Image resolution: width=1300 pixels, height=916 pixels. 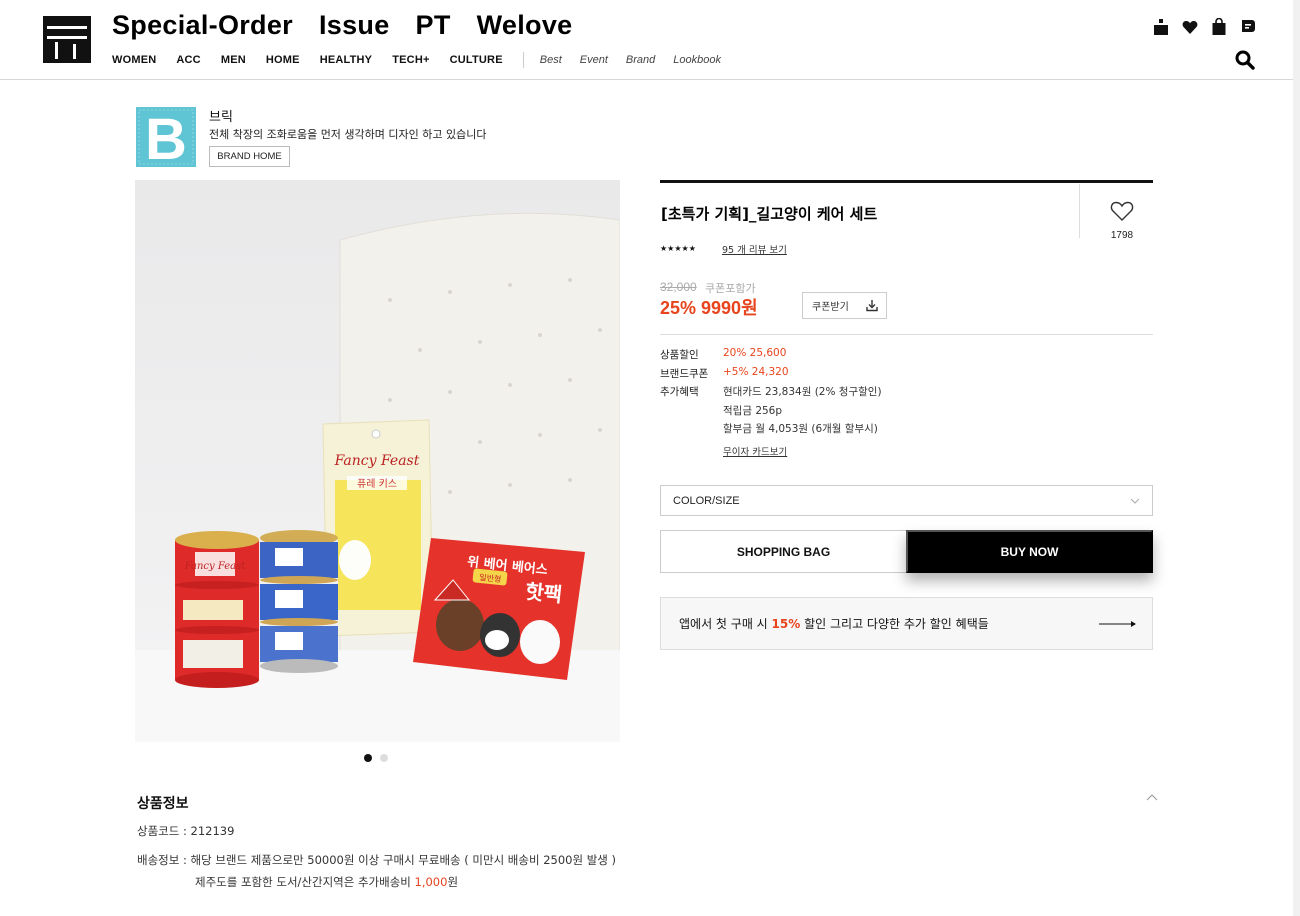 I want to click on discount-value: 20% 25,600, so click(x=755, y=353).